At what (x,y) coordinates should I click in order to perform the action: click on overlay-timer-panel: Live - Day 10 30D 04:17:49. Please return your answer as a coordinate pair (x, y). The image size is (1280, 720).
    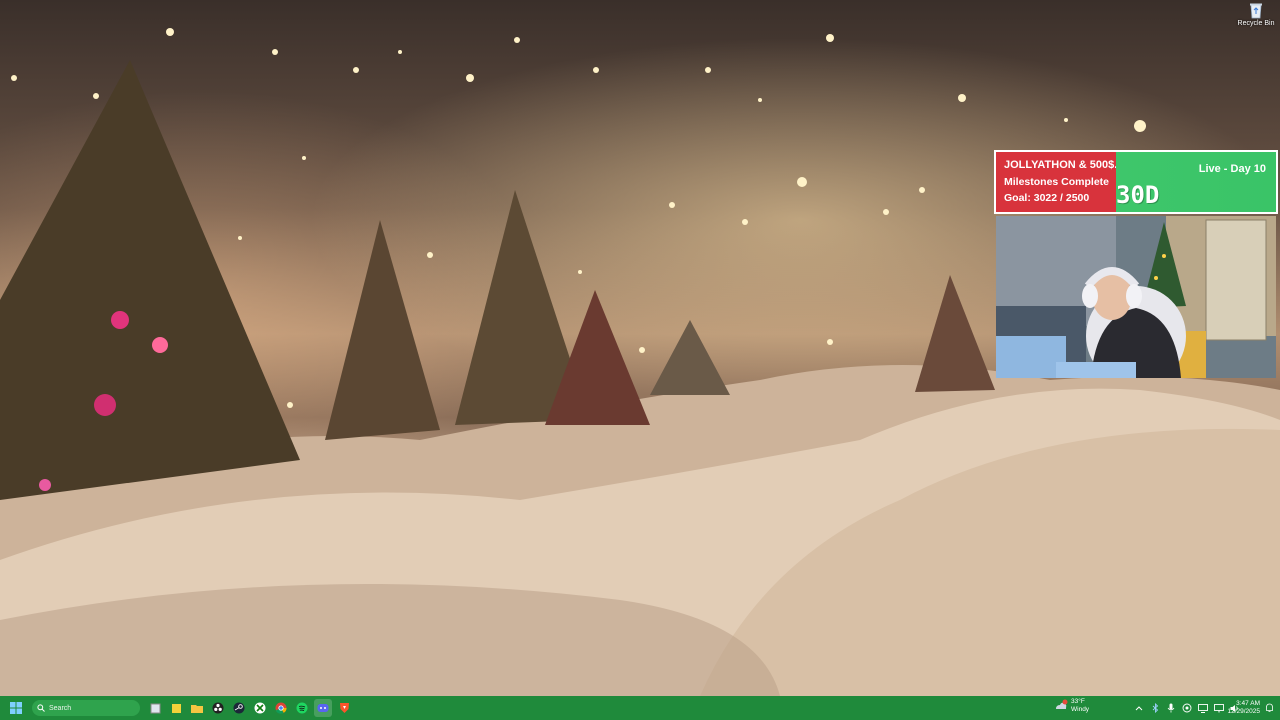
    Looking at the image, I should click on (1196, 182).